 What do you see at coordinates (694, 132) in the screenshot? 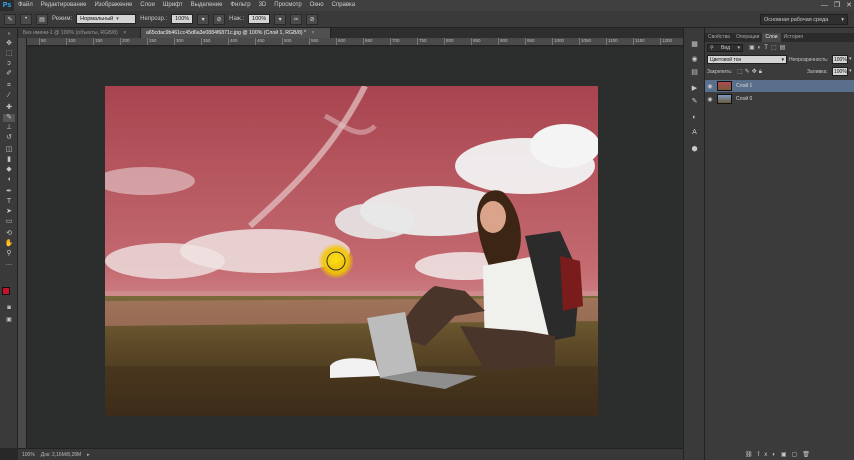
I see `character-panel-icon: A` at bounding box center [694, 132].